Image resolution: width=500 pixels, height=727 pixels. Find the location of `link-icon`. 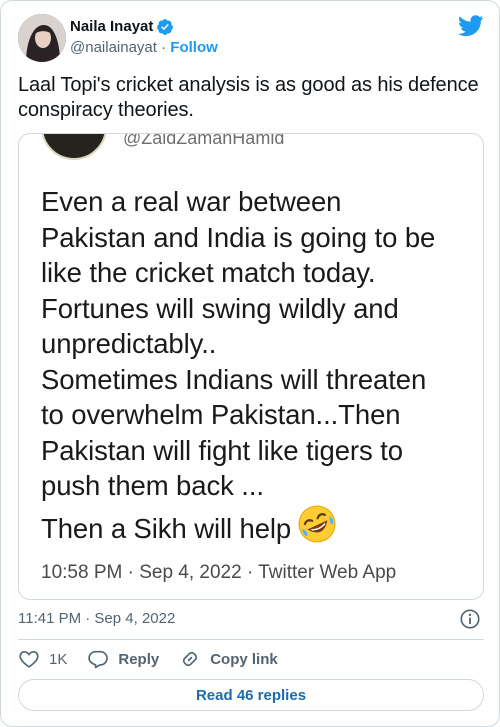

link-icon is located at coordinates (190, 659).